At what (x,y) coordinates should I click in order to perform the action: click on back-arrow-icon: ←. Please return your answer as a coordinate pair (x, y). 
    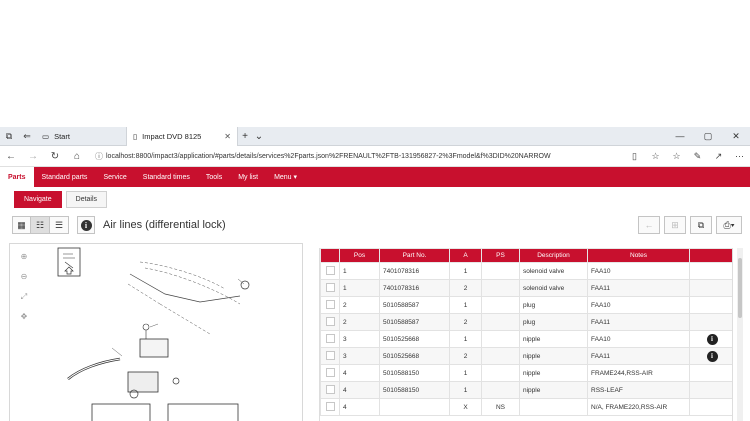
    Looking at the image, I should click on (649, 225).